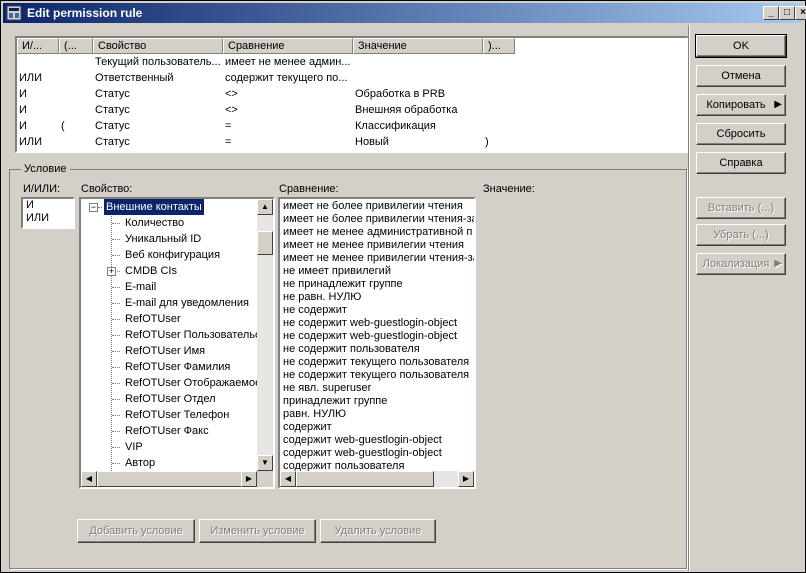 Image resolution: width=806 pixels, height=573 pixels. I want to click on tree-node: RefOTUser Отдел, so click(170, 399).